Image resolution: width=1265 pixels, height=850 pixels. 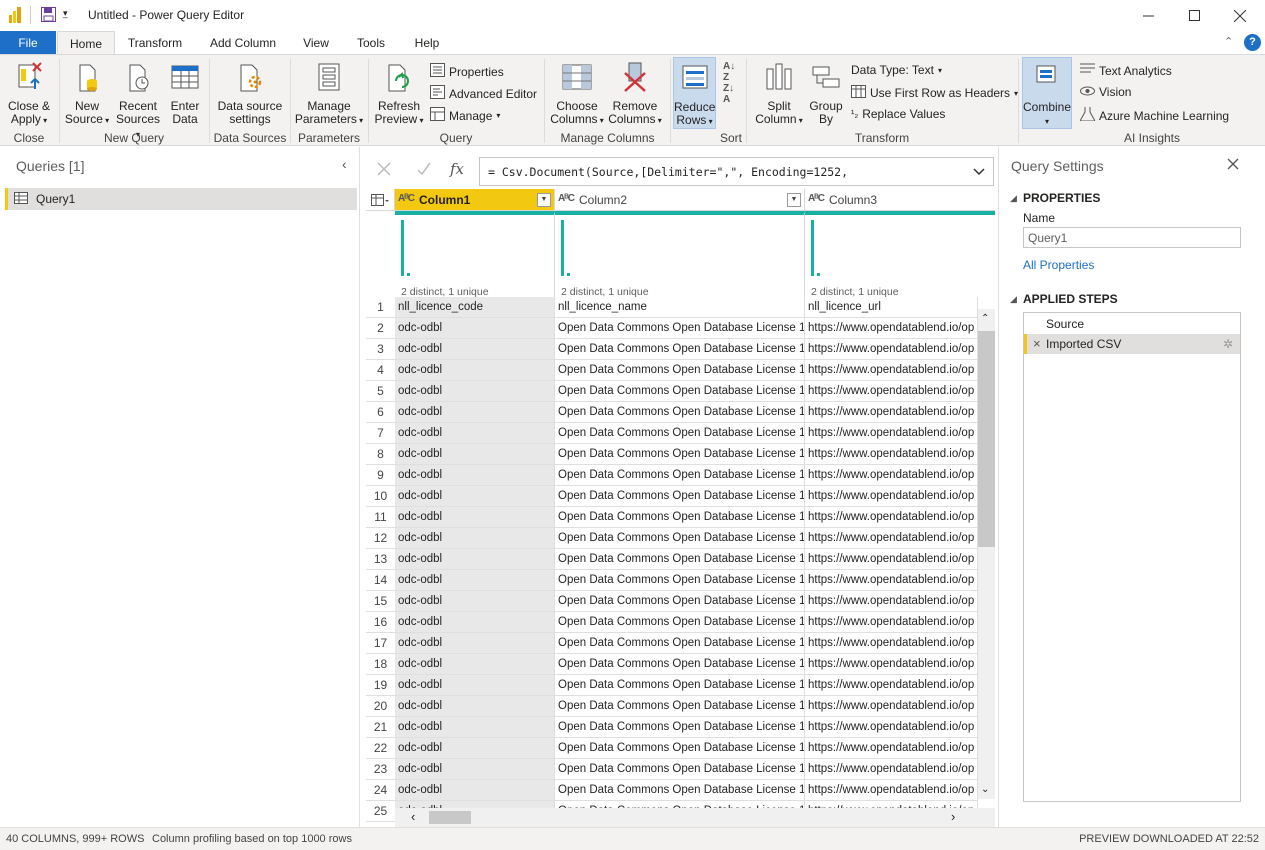 What do you see at coordinates (380, 706) in the screenshot?
I see `row-number: 20` at bounding box center [380, 706].